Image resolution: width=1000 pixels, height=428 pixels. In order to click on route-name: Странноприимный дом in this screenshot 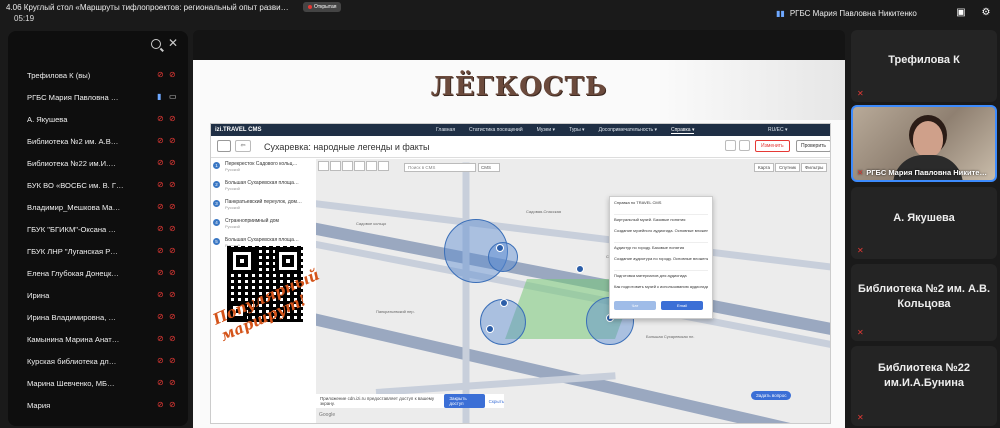, I will do `click(252, 221)`.